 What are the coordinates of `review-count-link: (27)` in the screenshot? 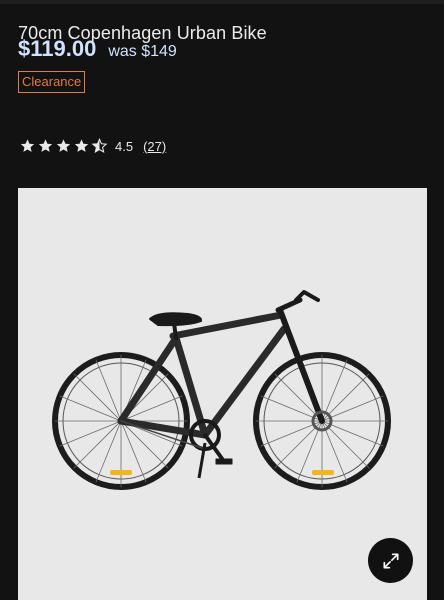 It's located at (154, 146).